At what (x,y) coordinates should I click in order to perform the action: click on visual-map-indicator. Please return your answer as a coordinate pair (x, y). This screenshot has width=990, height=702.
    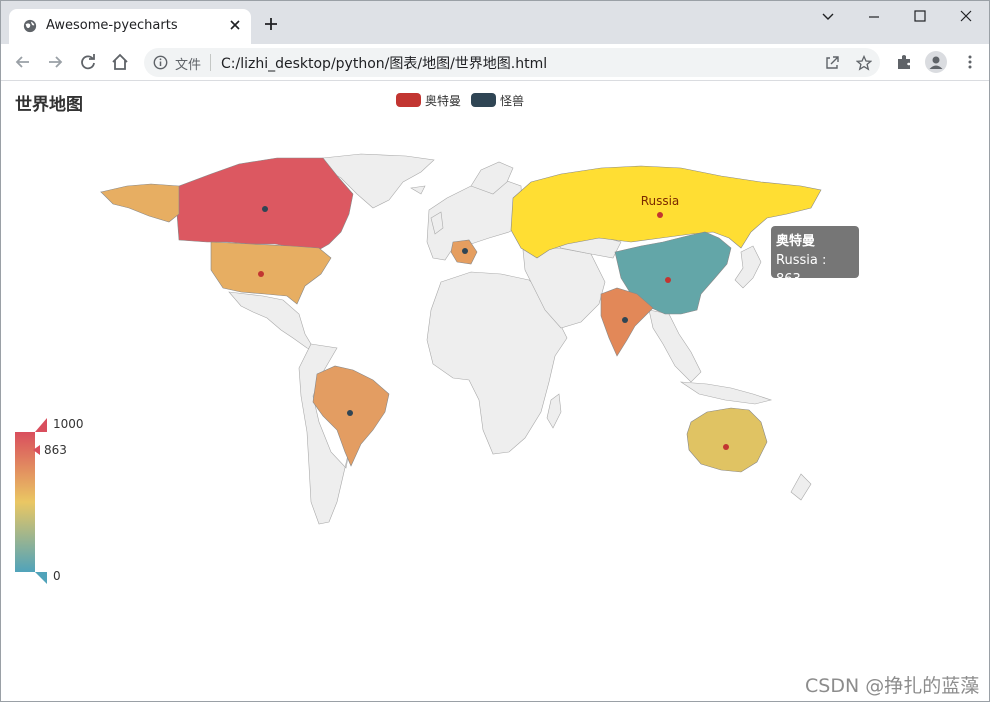
    Looking at the image, I should click on (36, 450).